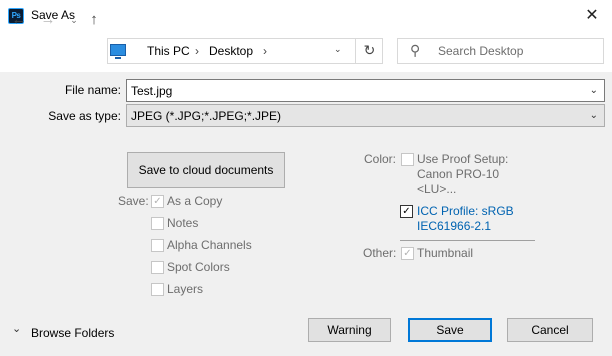  What do you see at coordinates (454, 226) in the screenshot?
I see `icc-profile-name-label: IEC61966-2.1` at bounding box center [454, 226].